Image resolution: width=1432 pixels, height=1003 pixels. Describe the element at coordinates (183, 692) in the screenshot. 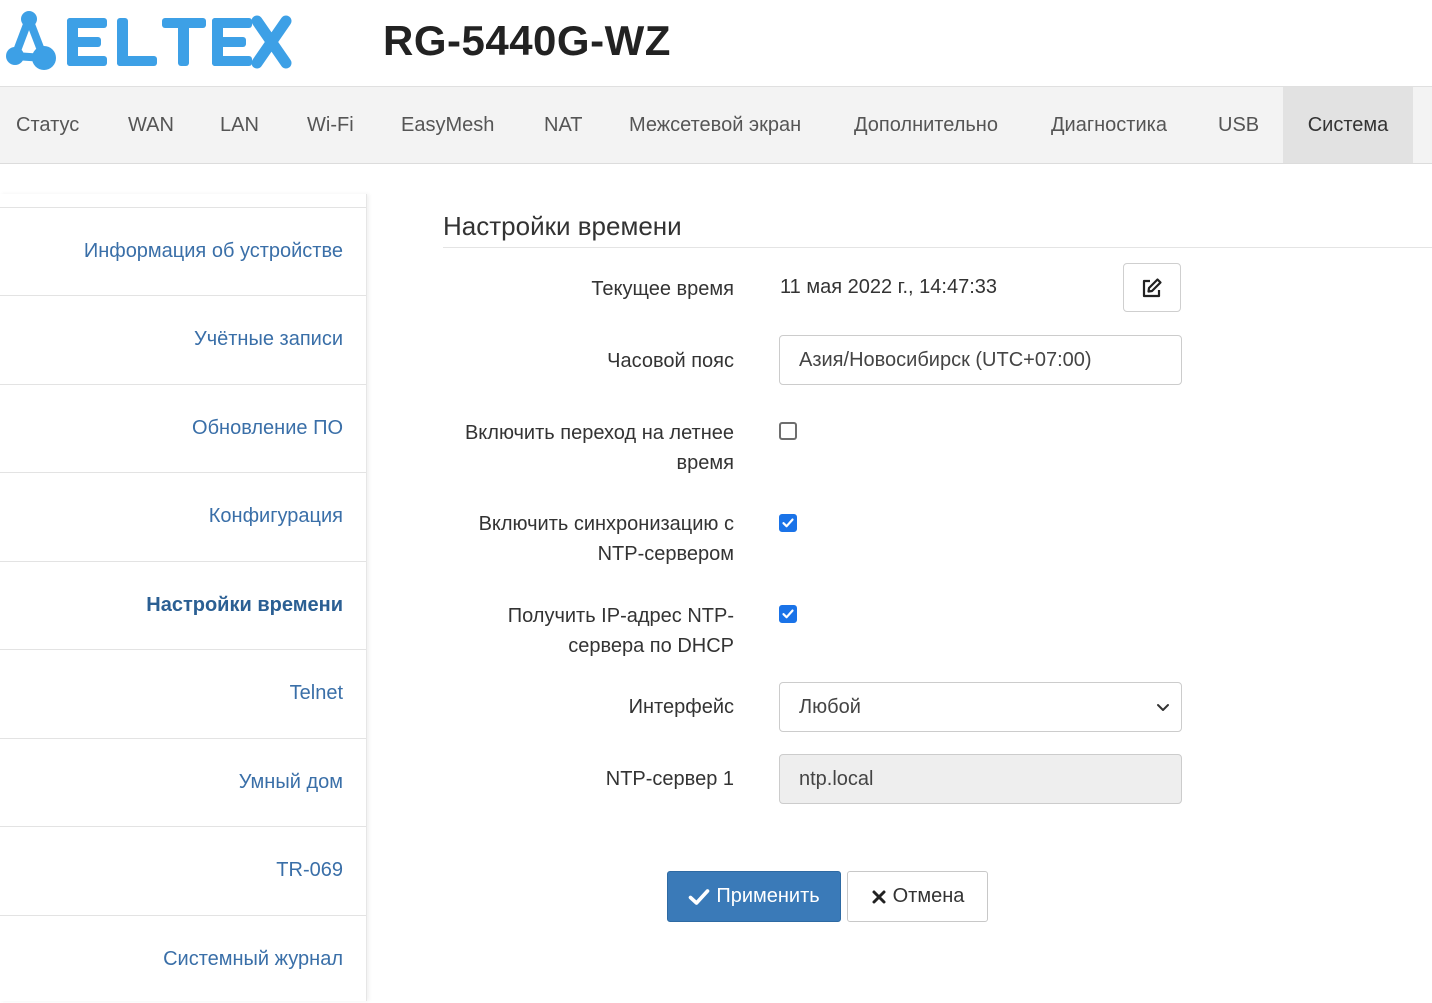

I see `sidebar-item-telnet: Telnet` at that location.